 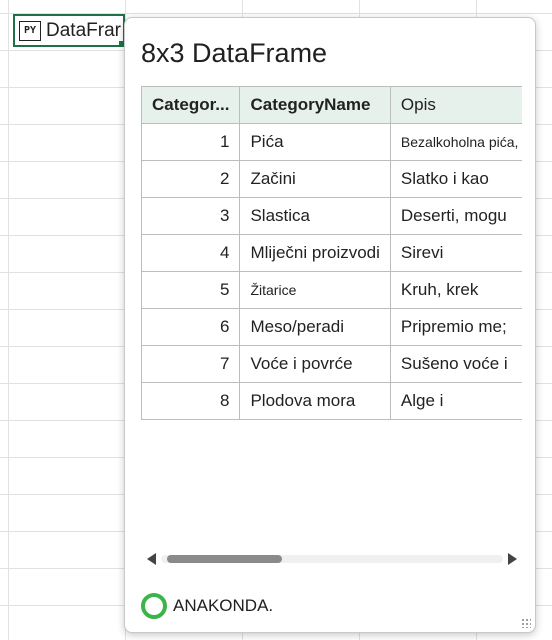 What do you see at coordinates (224, 559) in the screenshot?
I see `scrollbar-thumb` at bounding box center [224, 559].